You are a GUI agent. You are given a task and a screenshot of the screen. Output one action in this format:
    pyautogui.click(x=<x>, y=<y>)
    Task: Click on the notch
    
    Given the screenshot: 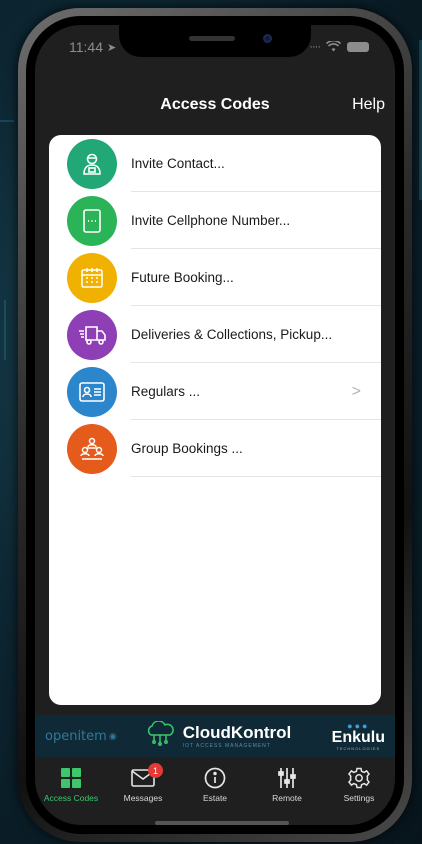 What is the action you would take?
    pyautogui.click(x=215, y=41)
    